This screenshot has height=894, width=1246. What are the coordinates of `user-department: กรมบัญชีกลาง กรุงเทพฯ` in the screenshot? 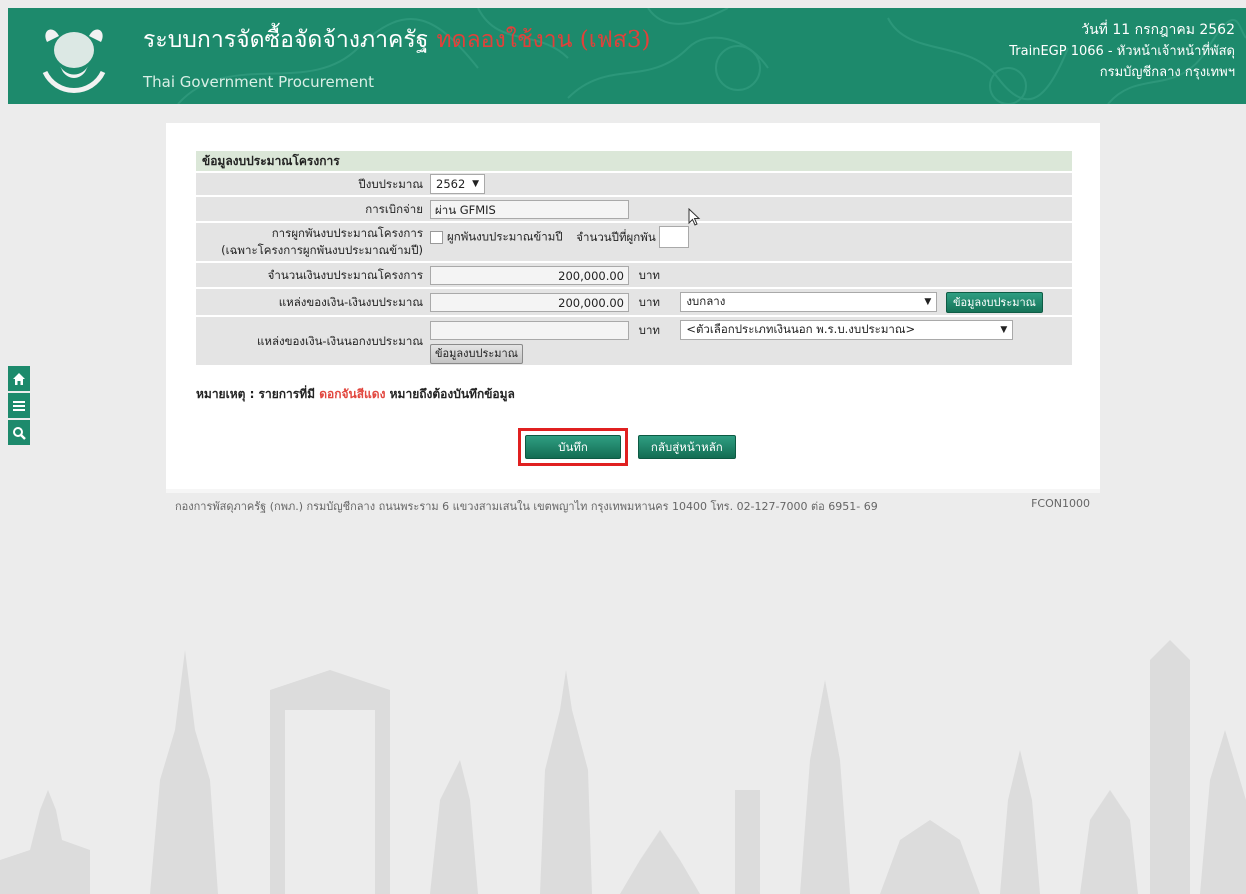 It's located at (1167, 72).